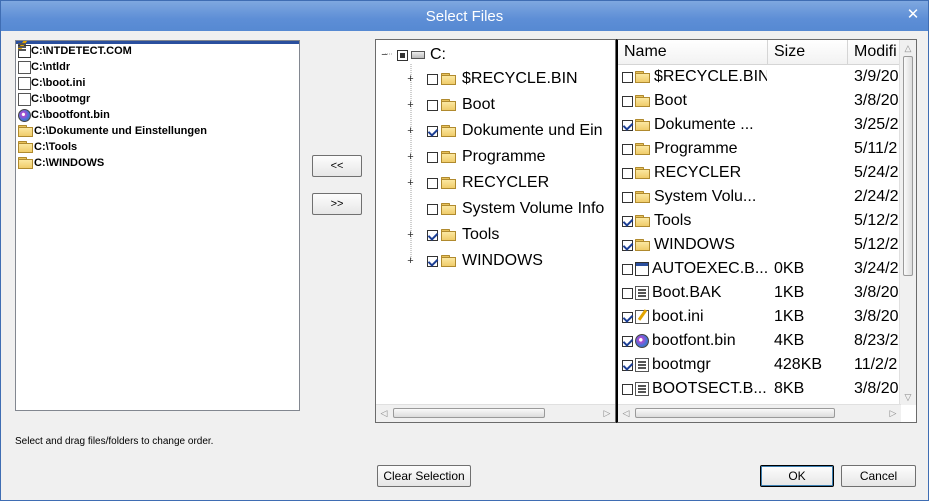 The image size is (929, 501). I want to click on order-list-item: C:\bootfont.bin, so click(157, 115).